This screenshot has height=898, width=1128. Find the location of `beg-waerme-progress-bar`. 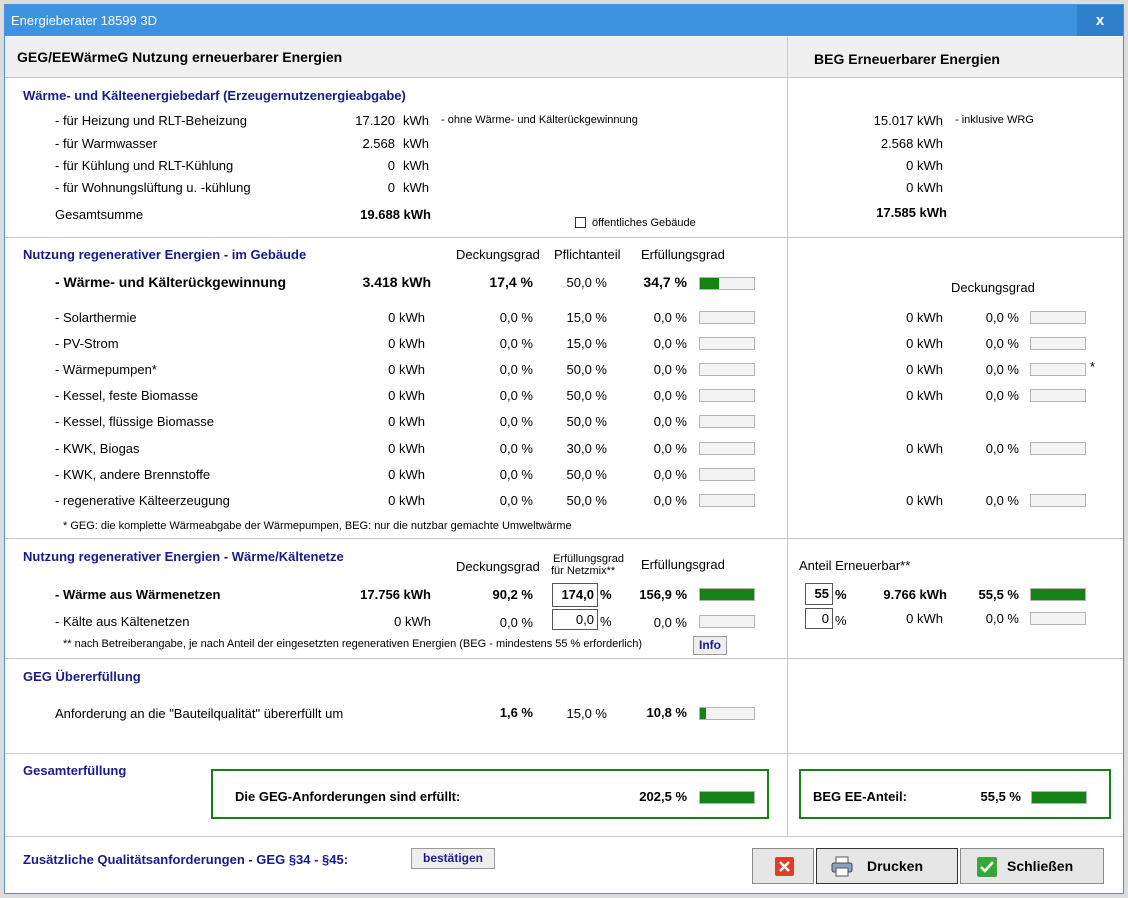

beg-waerme-progress-bar is located at coordinates (1058, 594).